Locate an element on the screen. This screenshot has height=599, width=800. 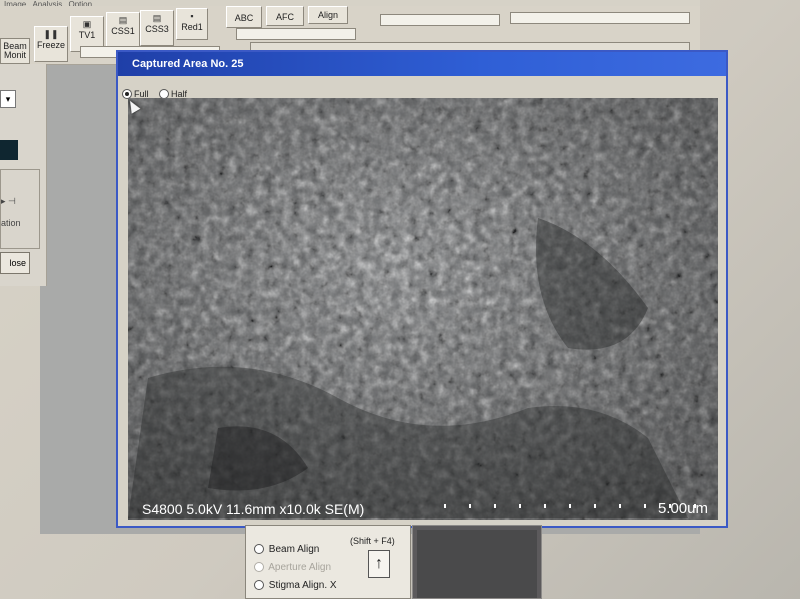
stigma-align-label: Stigma Align. X is located at coordinates (302, 585).